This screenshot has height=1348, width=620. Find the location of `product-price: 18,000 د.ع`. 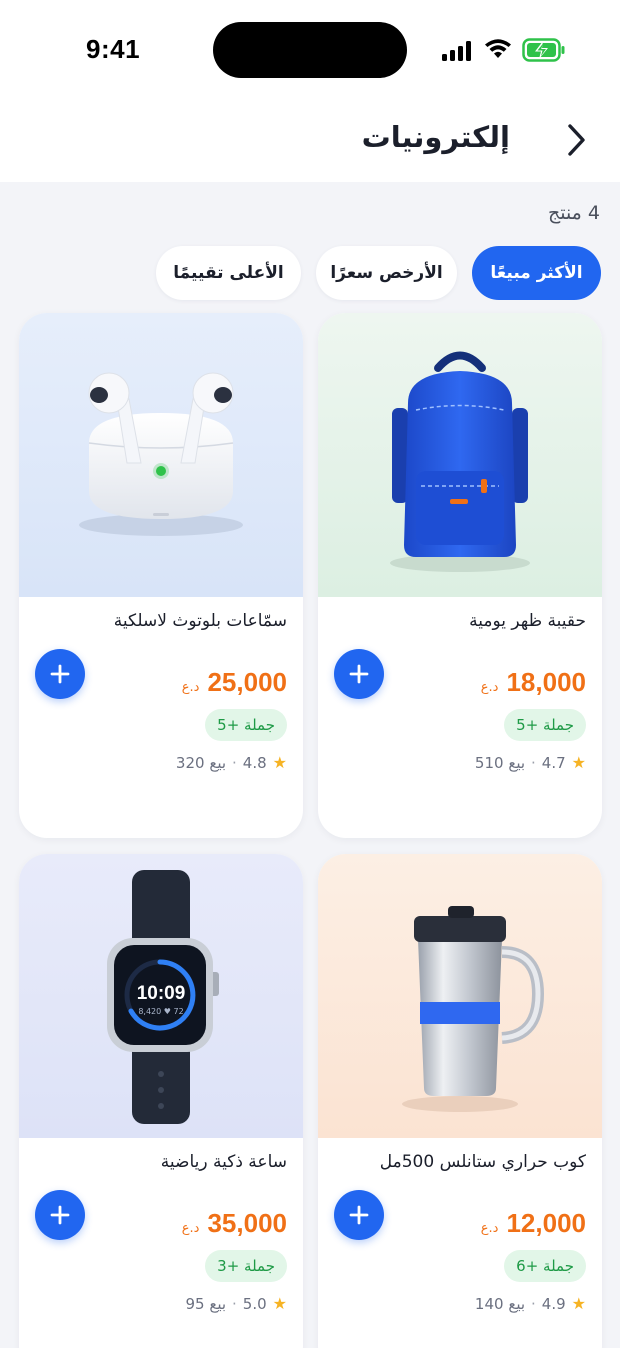

product-price: 18,000 د.ع is located at coordinates (533, 682).